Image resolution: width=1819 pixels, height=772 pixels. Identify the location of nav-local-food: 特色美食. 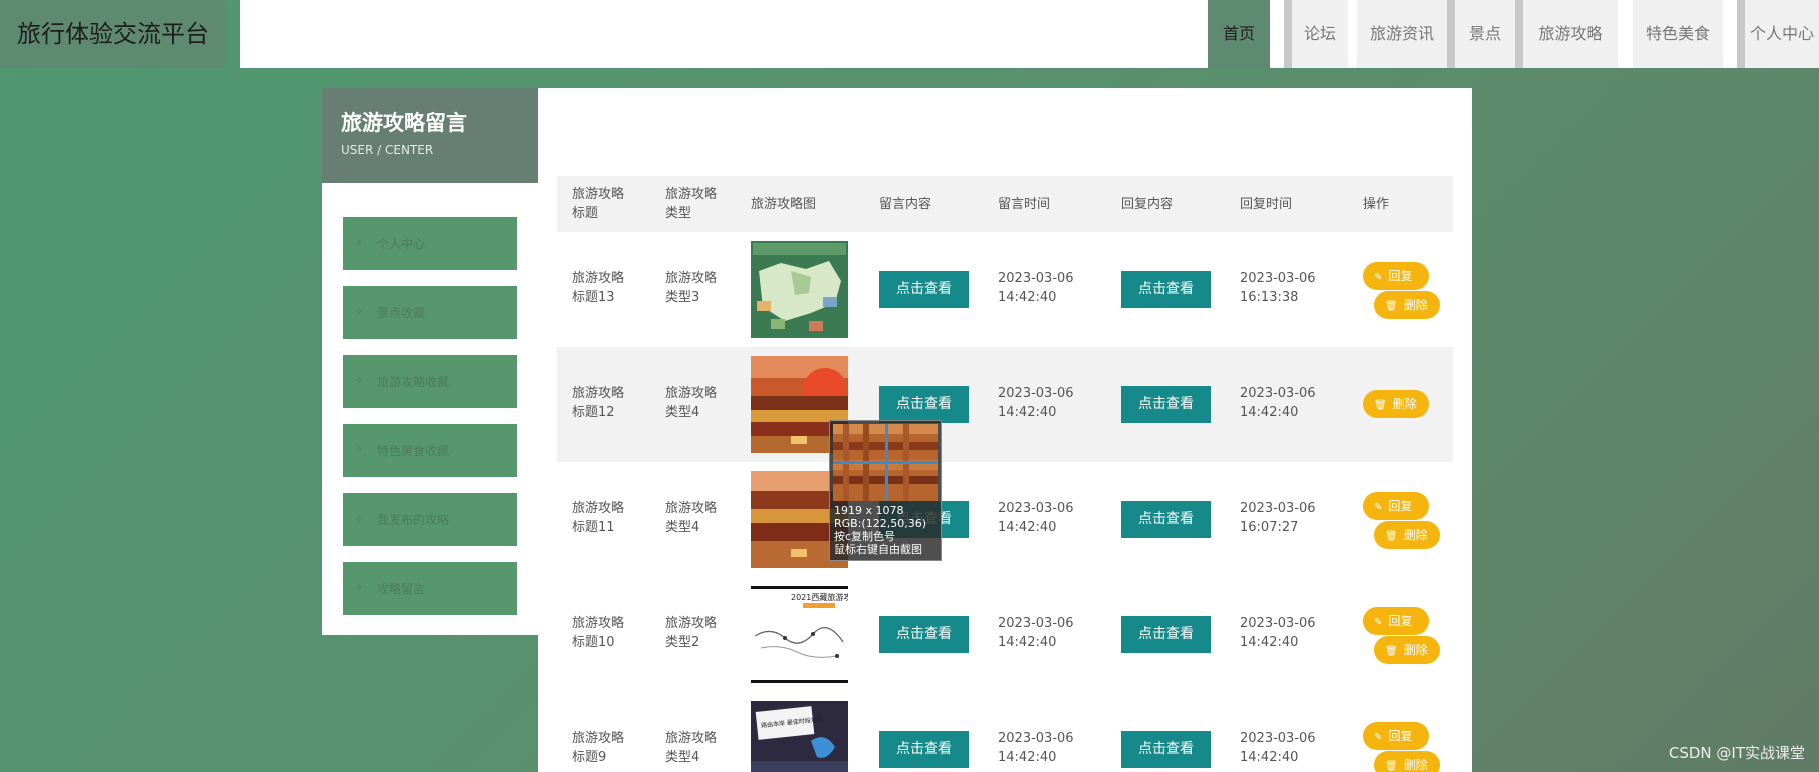
(1678, 34).